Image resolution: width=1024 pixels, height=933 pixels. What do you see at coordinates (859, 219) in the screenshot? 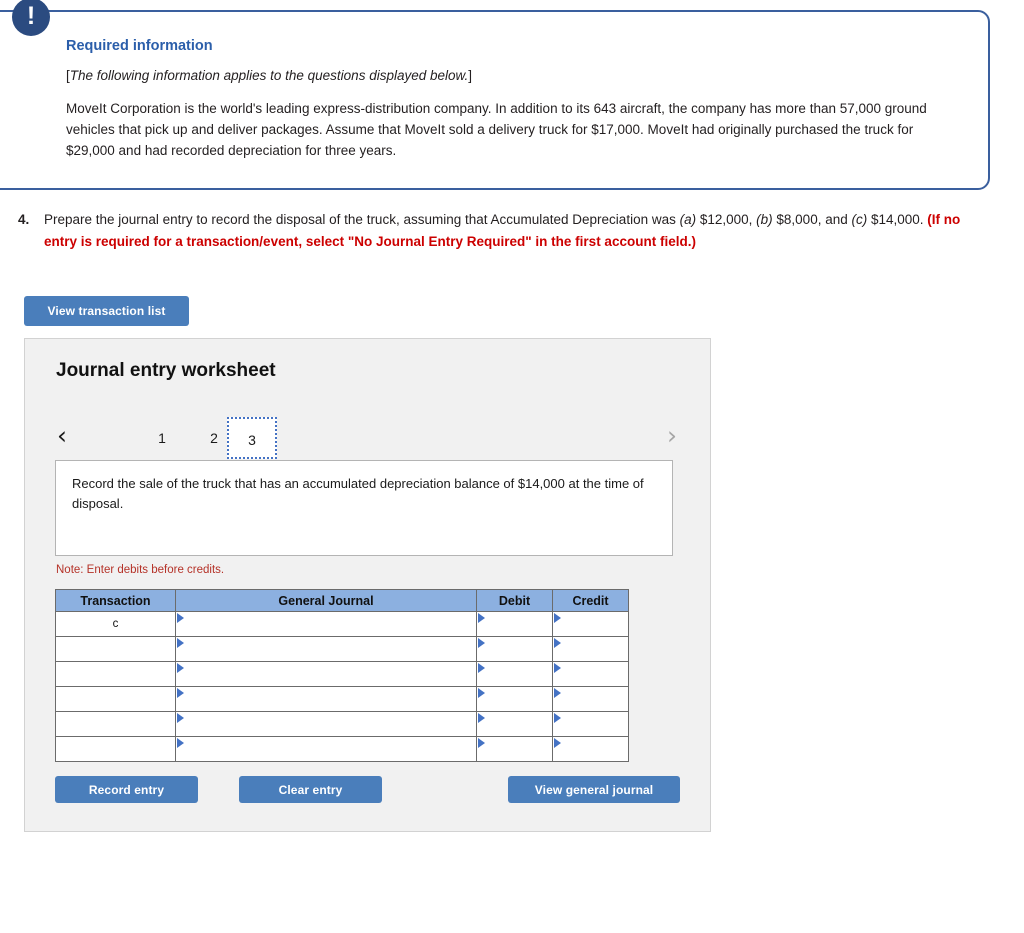
I see `question-label-c: (c)` at bounding box center [859, 219].